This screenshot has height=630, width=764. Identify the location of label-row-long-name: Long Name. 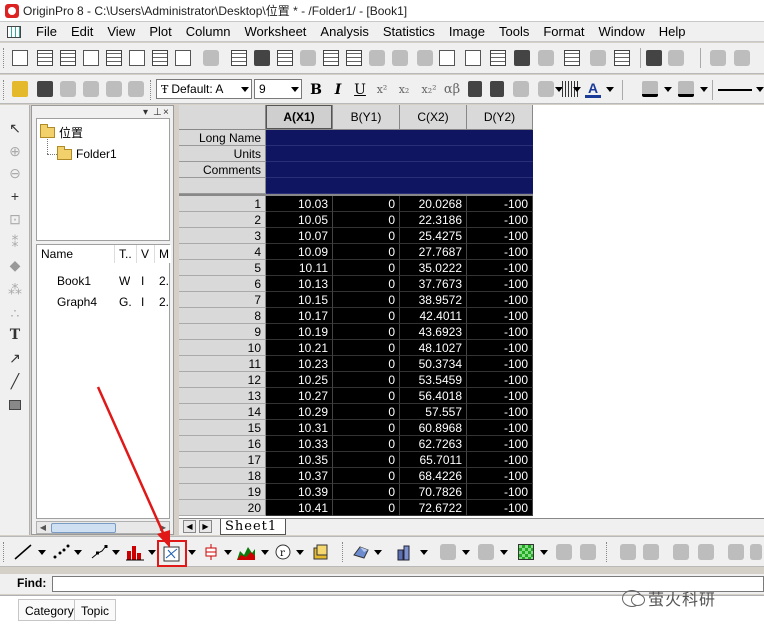
(222, 138).